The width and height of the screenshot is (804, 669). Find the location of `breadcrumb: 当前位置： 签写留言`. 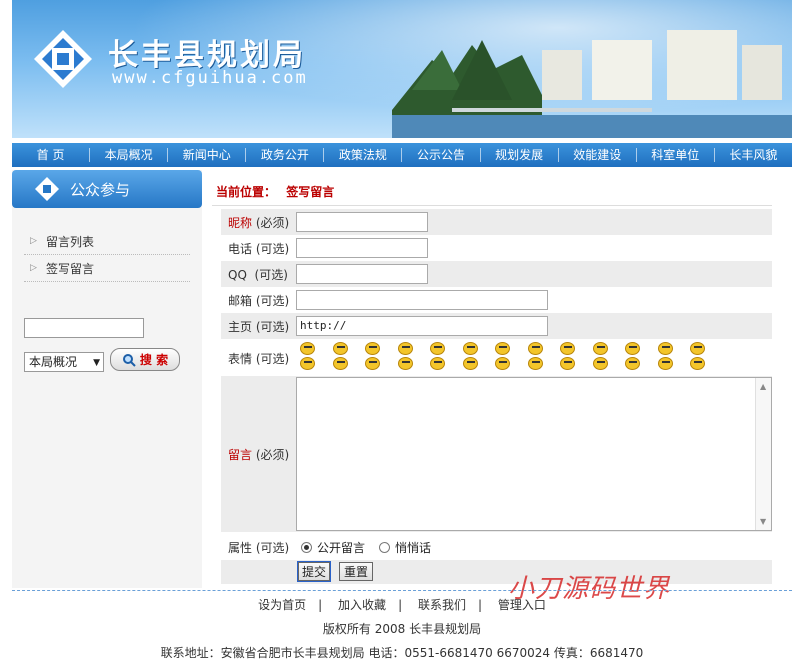

breadcrumb: 当前位置： 签写留言 is located at coordinates (275, 191).